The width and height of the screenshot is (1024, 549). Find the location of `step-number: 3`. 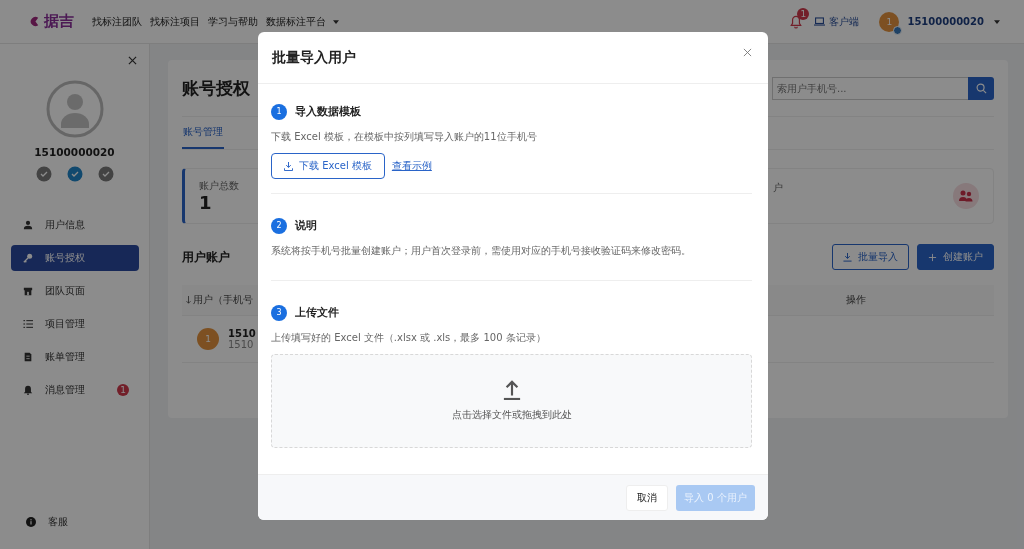

step-number: 3 is located at coordinates (279, 313).